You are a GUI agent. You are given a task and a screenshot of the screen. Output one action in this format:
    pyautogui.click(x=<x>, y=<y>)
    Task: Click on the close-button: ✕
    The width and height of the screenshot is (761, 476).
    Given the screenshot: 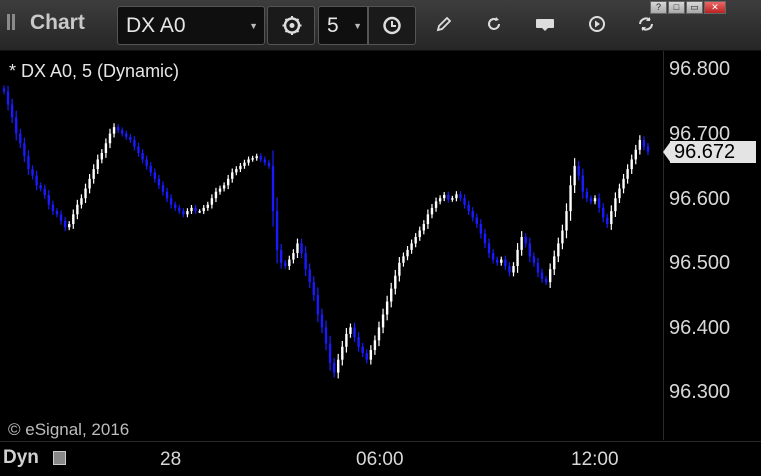 What is the action you would take?
    pyautogui.click(x=715, y=7)
    